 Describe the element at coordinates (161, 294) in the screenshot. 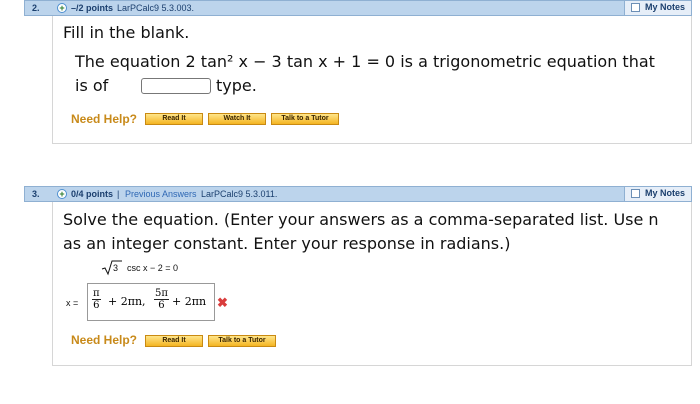

I see `fraction-2-numerator: 5π` at that location.